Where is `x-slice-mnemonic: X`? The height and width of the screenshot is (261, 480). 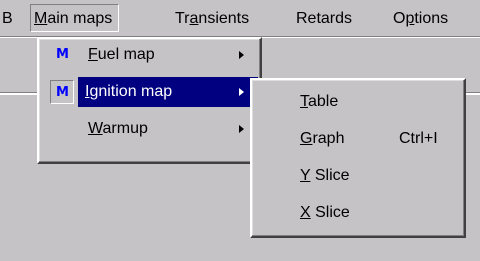 x-slice-mnemonic: X is located at coordinates (305, 212).